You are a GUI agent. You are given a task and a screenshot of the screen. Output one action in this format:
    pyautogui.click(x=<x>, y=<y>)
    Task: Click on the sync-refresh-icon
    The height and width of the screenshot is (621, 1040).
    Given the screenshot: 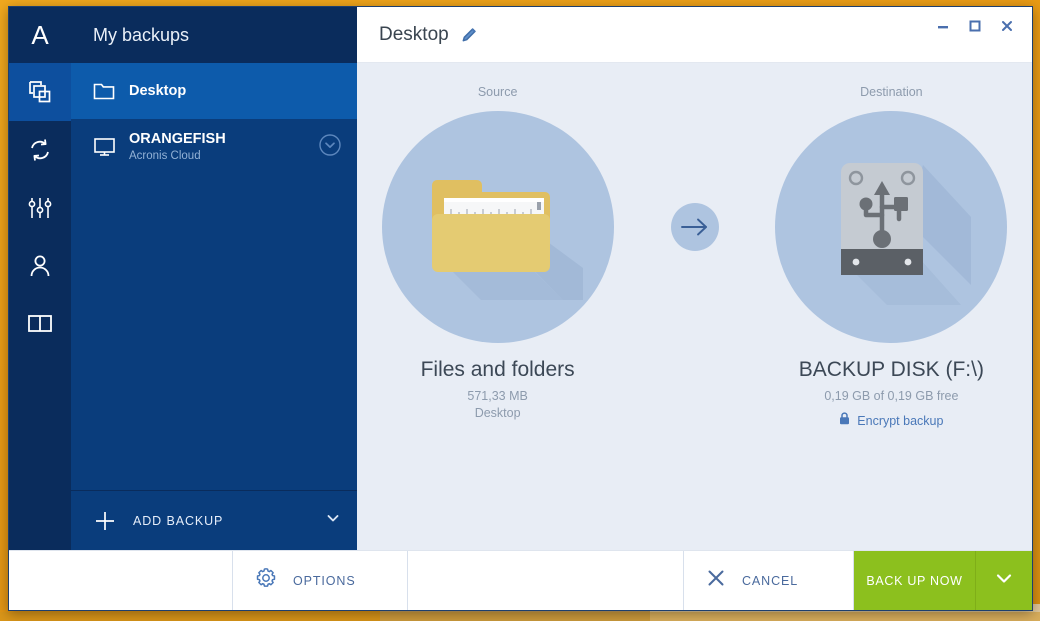 What is the action you would take?
    pyautogui.click(x=40, y=150)
    